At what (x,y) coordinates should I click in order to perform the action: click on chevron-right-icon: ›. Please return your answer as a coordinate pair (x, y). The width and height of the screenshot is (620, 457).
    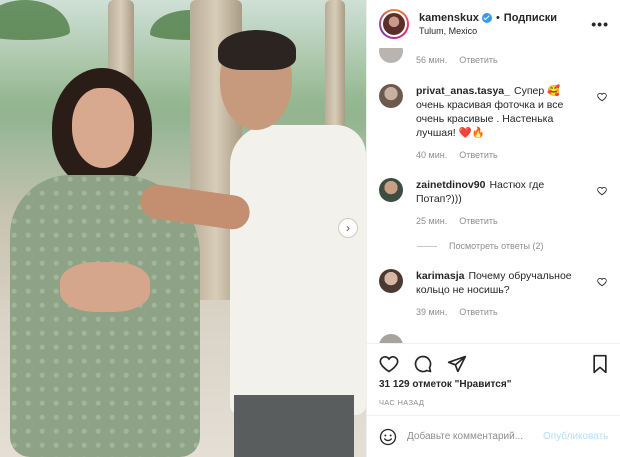
    Looking at the image, I should click on (348, 228).